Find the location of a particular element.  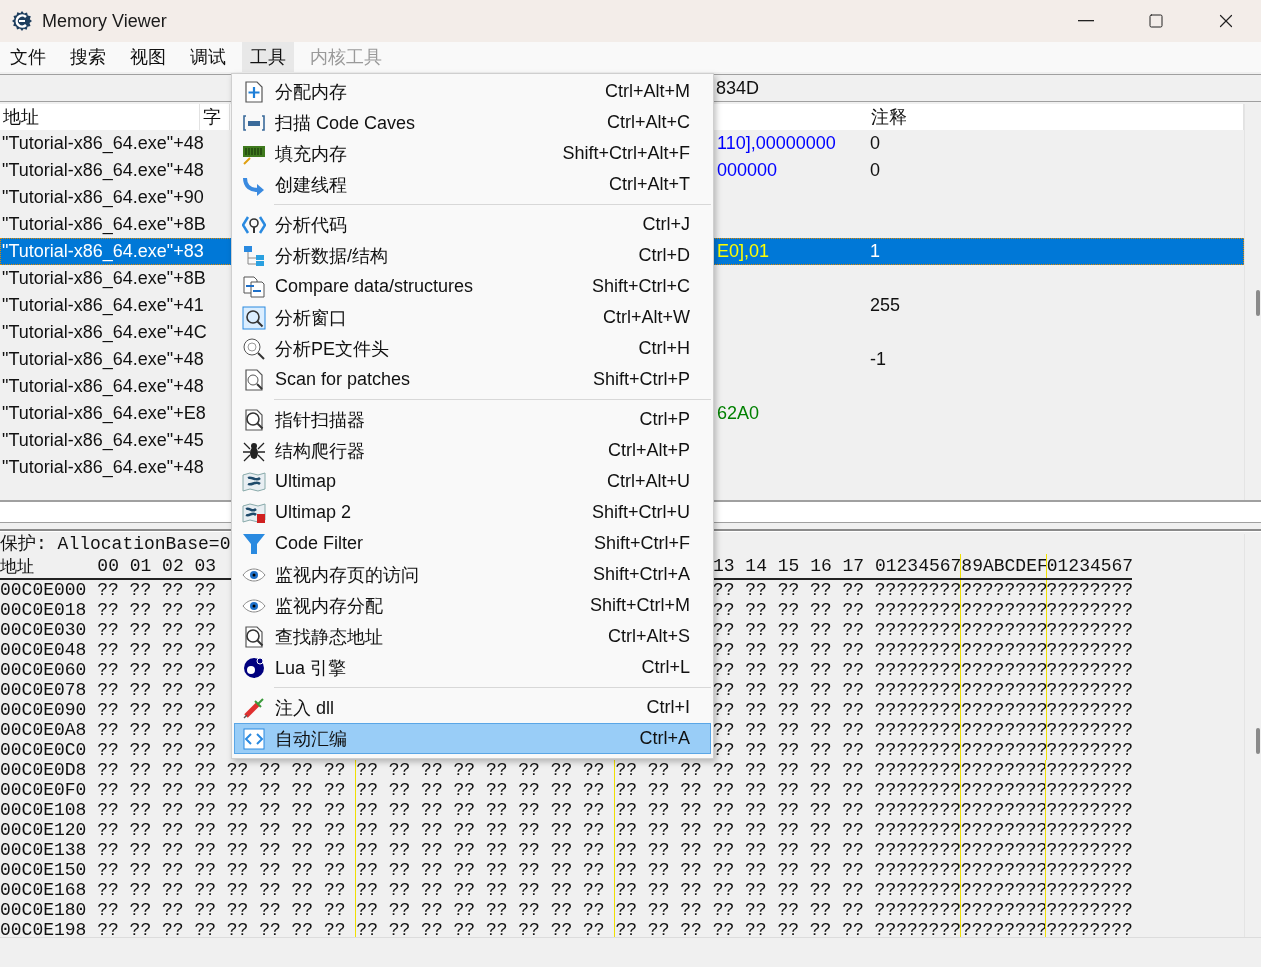

address-cell-text: 00C0E180 is located at coordinates (44, 910).